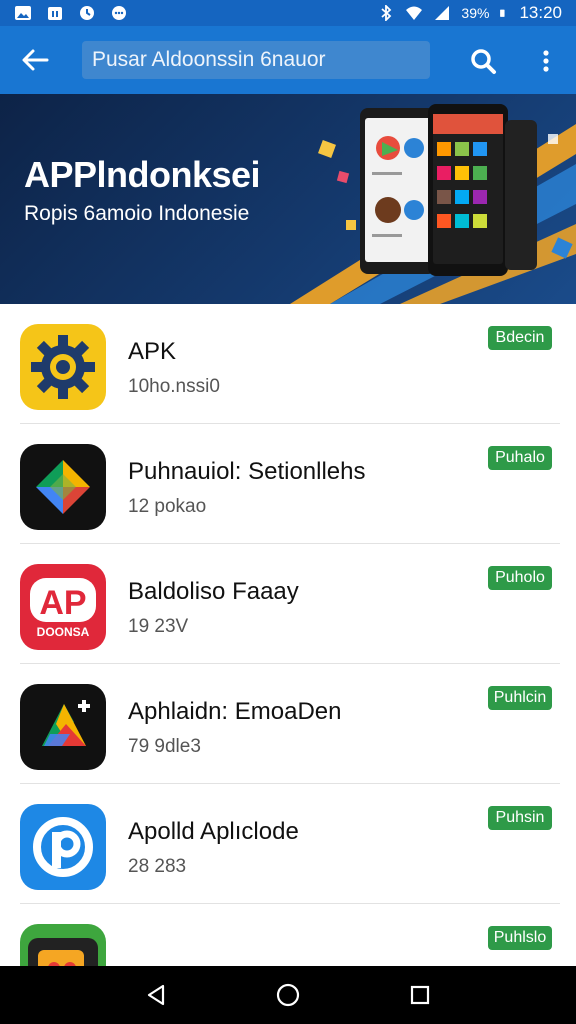 This screenshot has width=576, height=1024. What do you see at coordinates (142, 174) in the screenshot?
I see `banner-title: APPlndonksei` at bounding box center [142, 174].